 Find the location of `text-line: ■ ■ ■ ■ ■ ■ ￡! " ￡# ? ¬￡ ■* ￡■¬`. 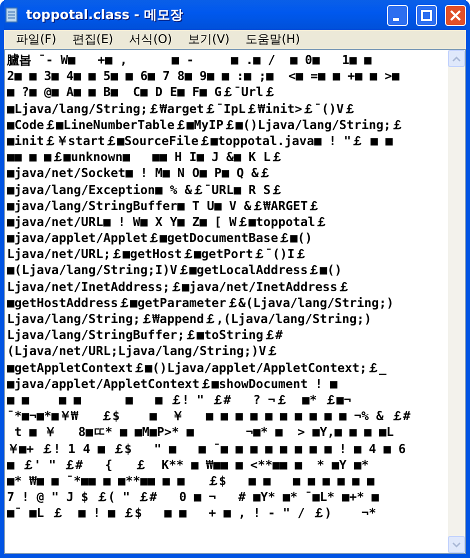

text-line: ■ ■ ■ ■ ■ ■ ￡! " ￡# ? ¬￡ ■* ￡■¬ is located at coordinates (179, 400).